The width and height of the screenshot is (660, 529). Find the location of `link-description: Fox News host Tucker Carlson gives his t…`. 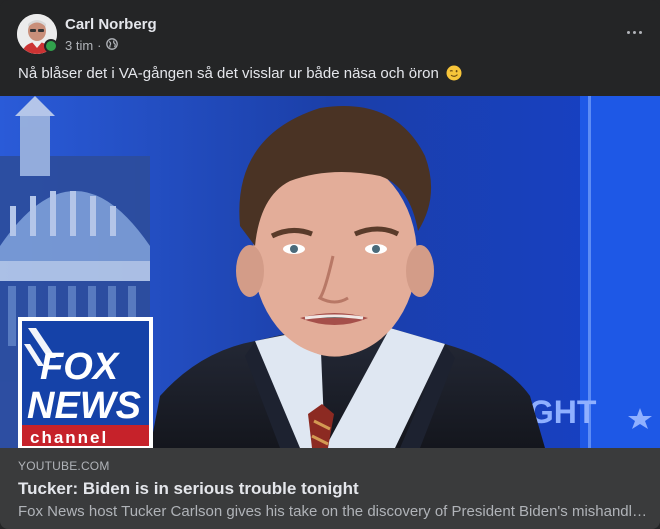

link-description: Fox News host Tucker Carlson gives his t… is located at coordinates (334, 511).